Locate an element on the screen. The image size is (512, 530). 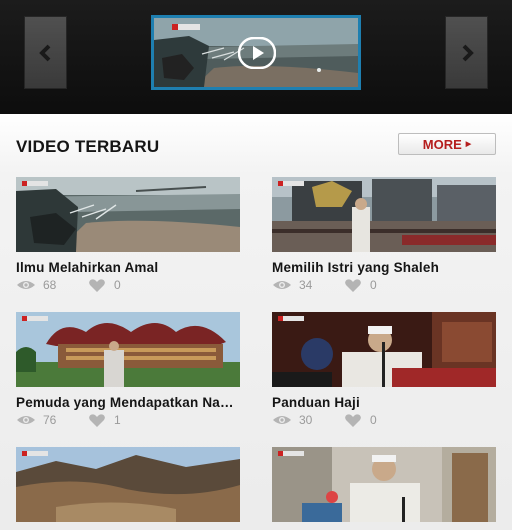
video-stats: 76 1 is located at coordinates (128, 420).